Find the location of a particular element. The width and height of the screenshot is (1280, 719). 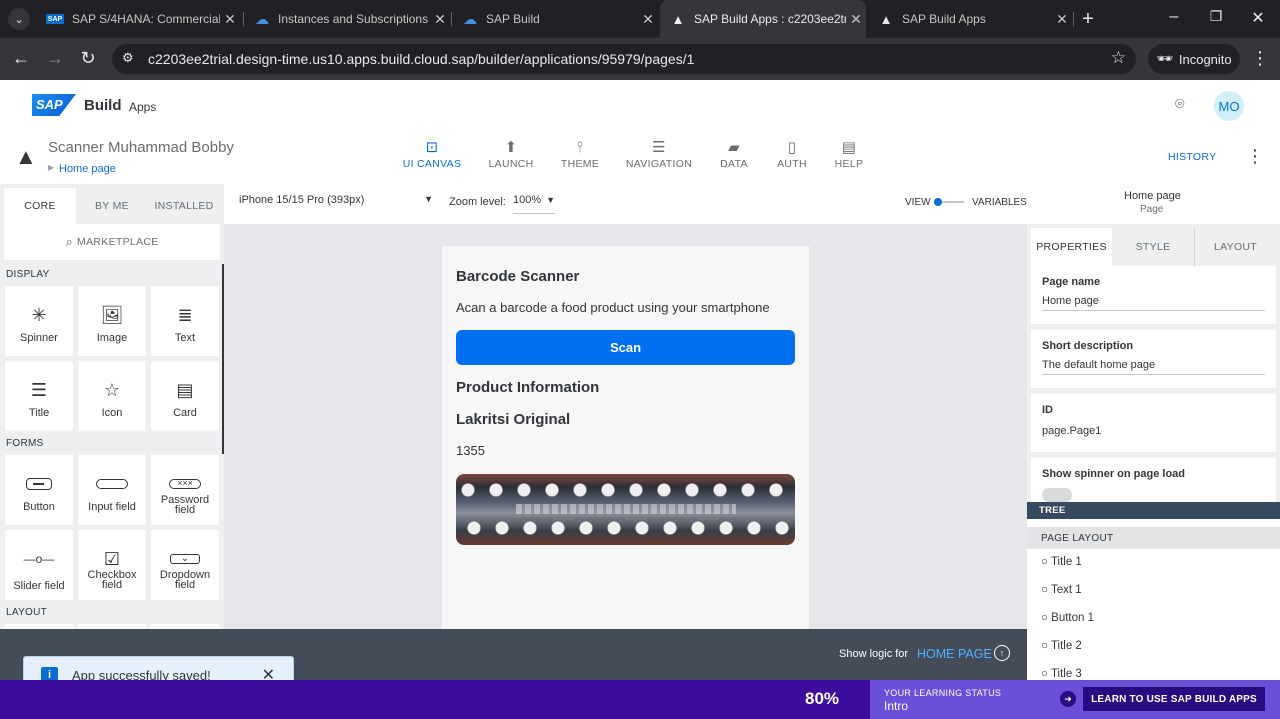

title-product-name: Lakritsi Original is located at coordinates (513, 419).